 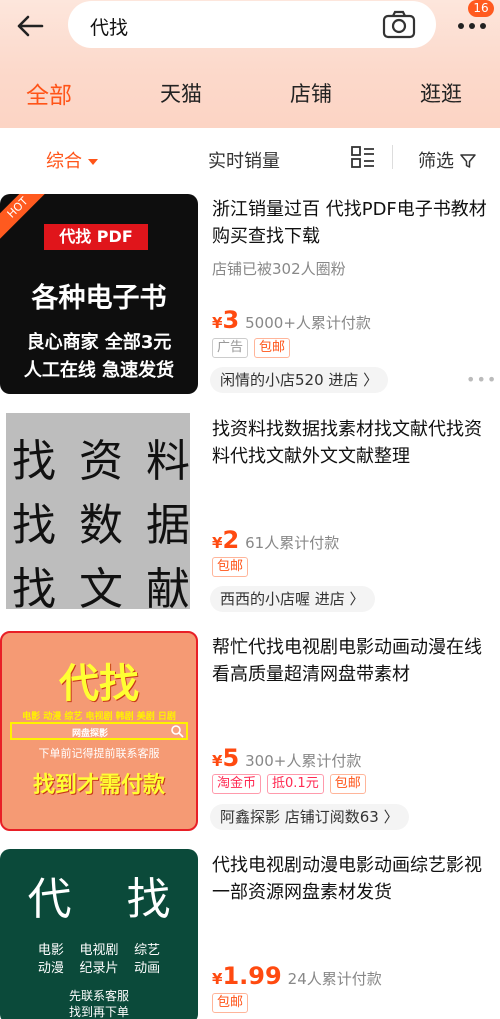 I want to click on product-title: 找资料找数据找素材找文献代找资料代找文献外文文献整理, so click(x=353, y=443).